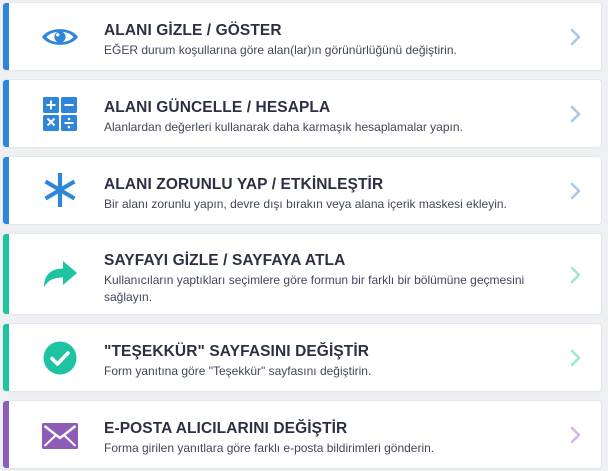 The width and height of the screenshot is (608, 471). Describe the element at coordinates (244, 184) in the screenshot. I see `card-title: ALANI ZORUNLU YAP / ETKİNLEŞTİR` at that location.